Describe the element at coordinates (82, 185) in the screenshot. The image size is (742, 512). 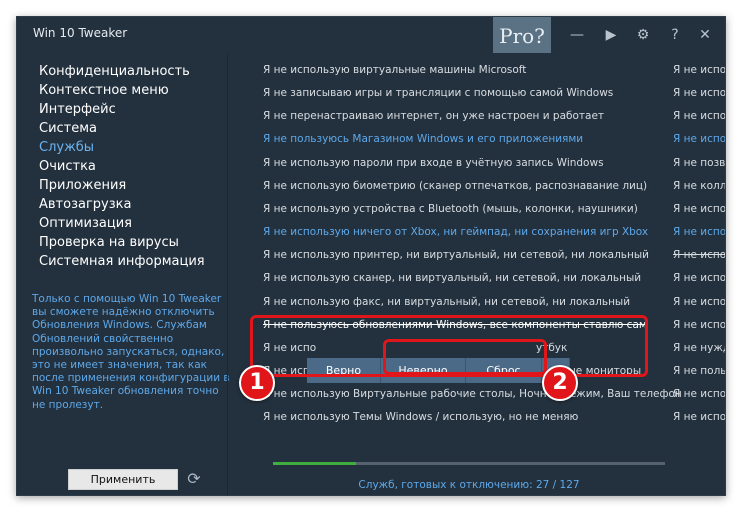
I see `sidebar-item-apps: Приложения` at that location.